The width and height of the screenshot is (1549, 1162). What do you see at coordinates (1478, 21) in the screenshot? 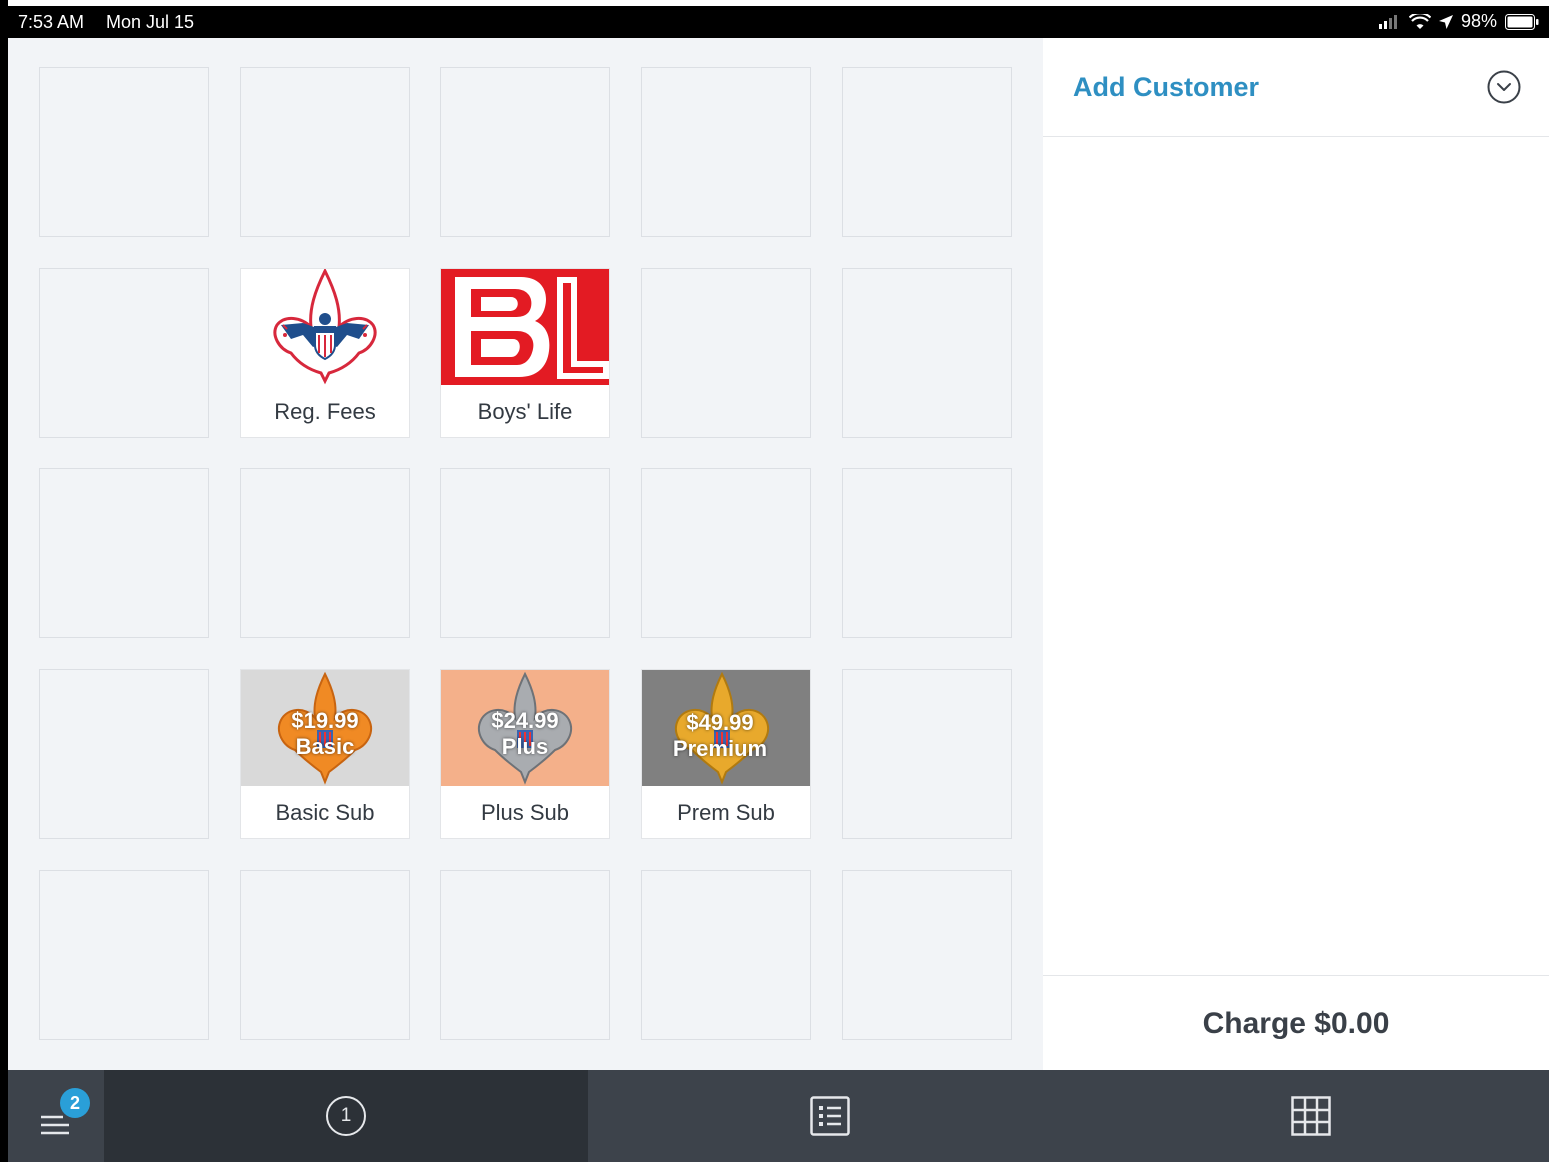
I see `battery-percentage: 98%` at bounding box center [1478, 21].